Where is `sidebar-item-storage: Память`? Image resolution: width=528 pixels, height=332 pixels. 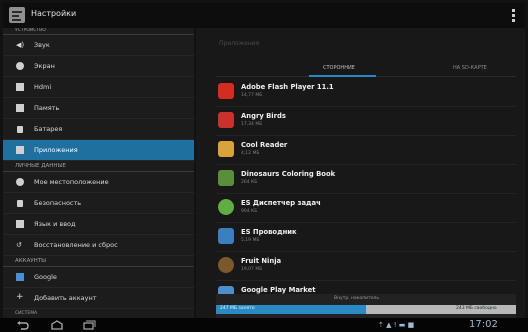 sidebar-item-storage: Память is located at coordinates (98, 108).